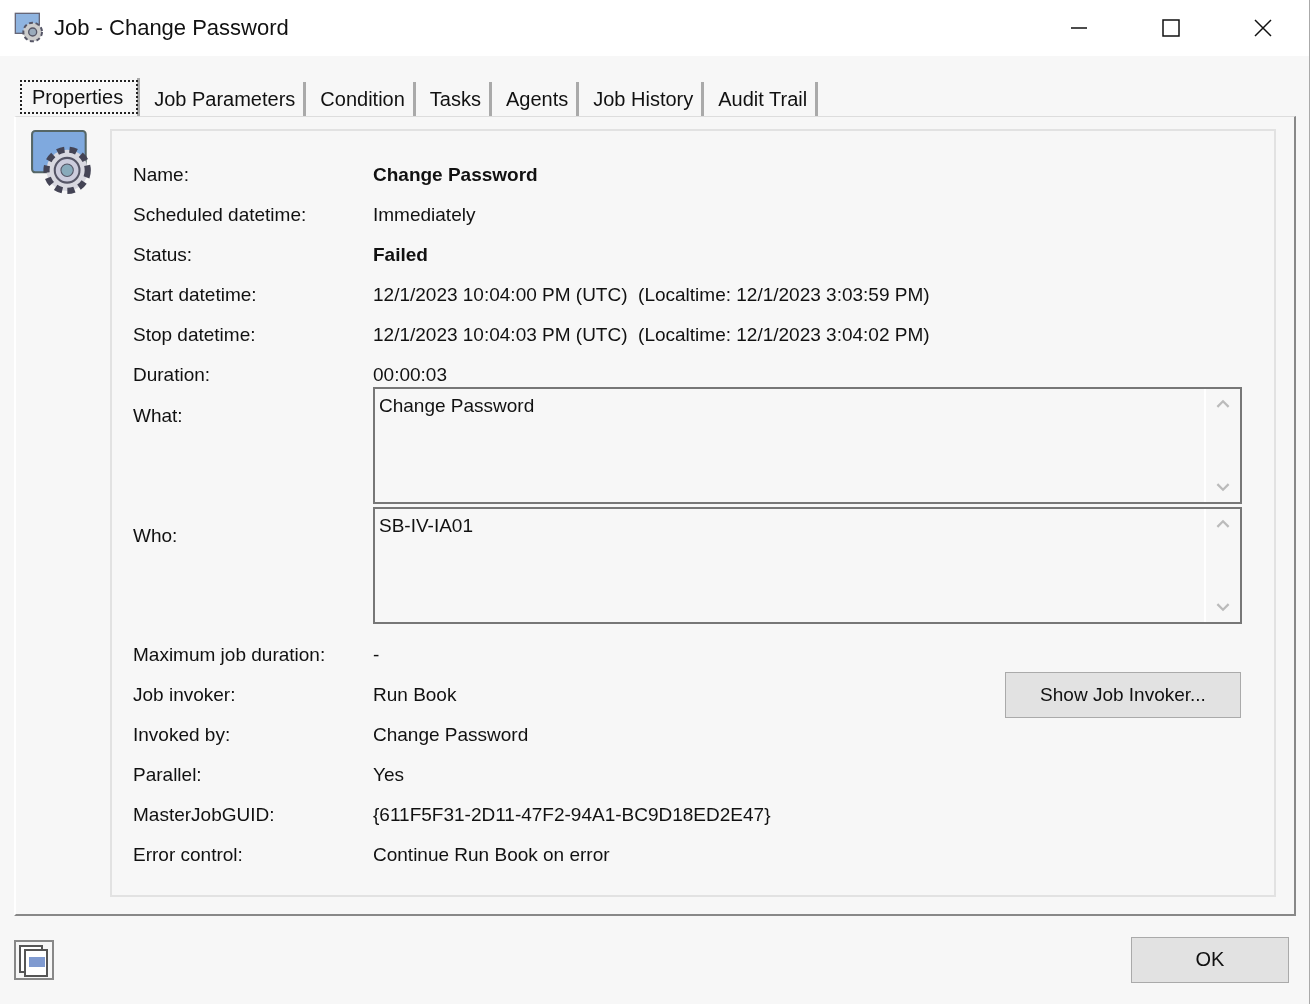 Image resolution: width=1310 pixels, height=1004 pixels. What do you see at coordinates (424, 215) in the screenshot?
I see `field-value: Immediately` at bounding box center [424, 215].